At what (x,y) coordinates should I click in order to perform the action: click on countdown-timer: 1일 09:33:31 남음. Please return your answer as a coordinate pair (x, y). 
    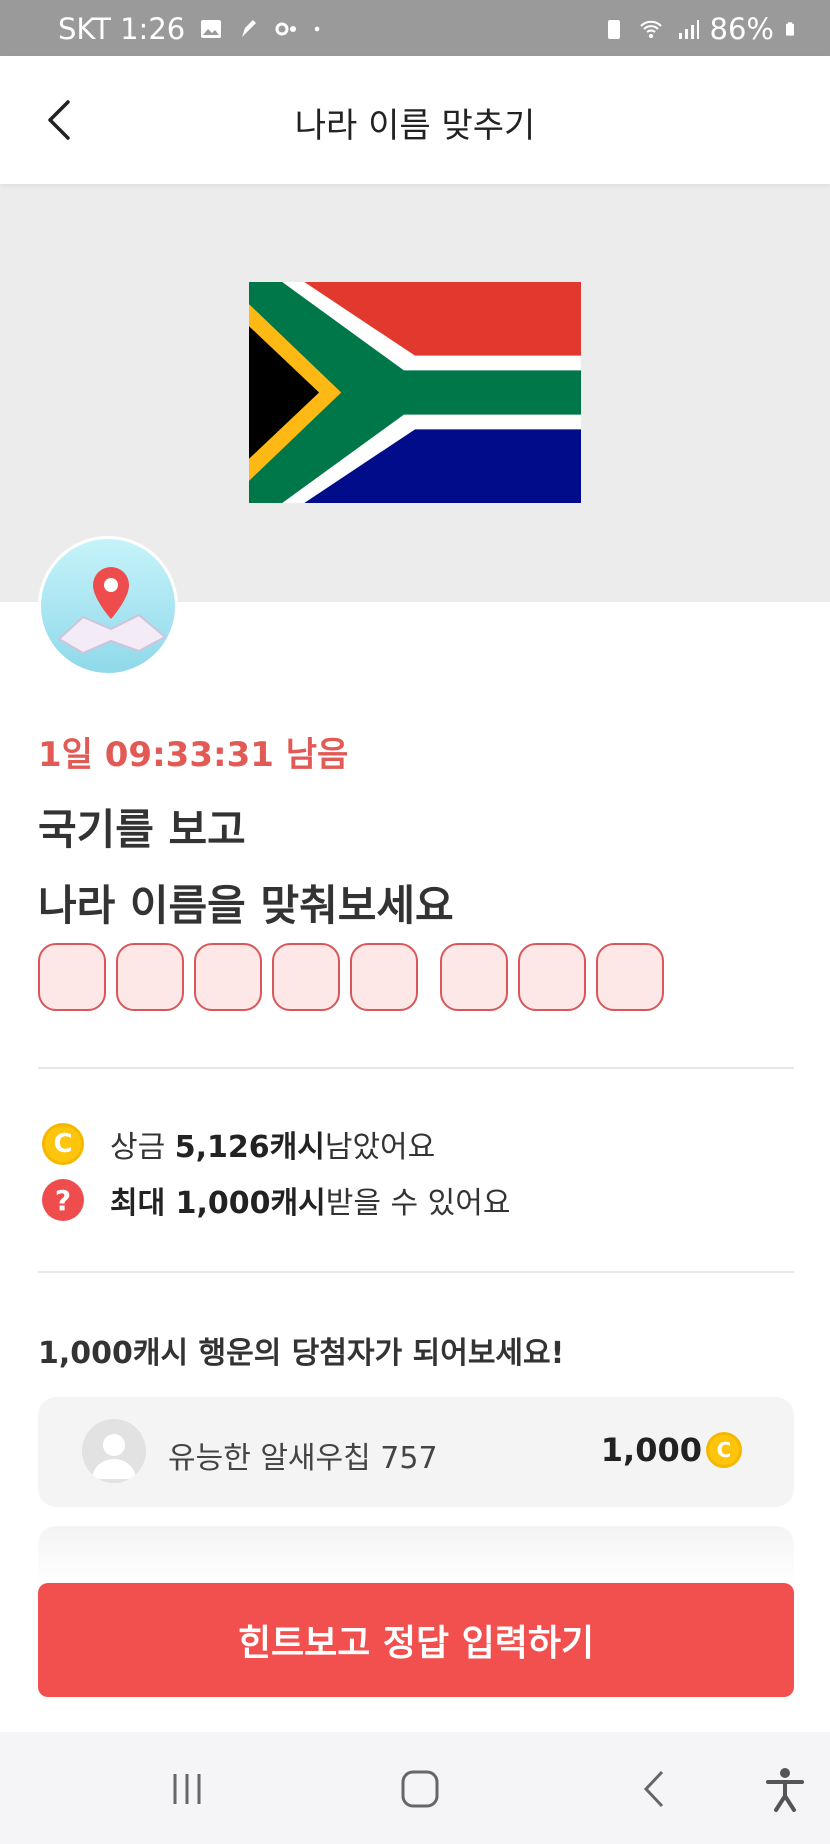
    Looking at the image, I should click on (193, 755).